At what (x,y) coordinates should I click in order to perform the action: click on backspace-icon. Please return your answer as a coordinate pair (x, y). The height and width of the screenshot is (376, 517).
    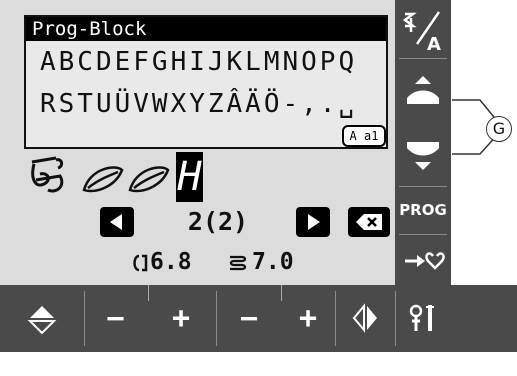
    Looking at the image, I should click on (369, 222).